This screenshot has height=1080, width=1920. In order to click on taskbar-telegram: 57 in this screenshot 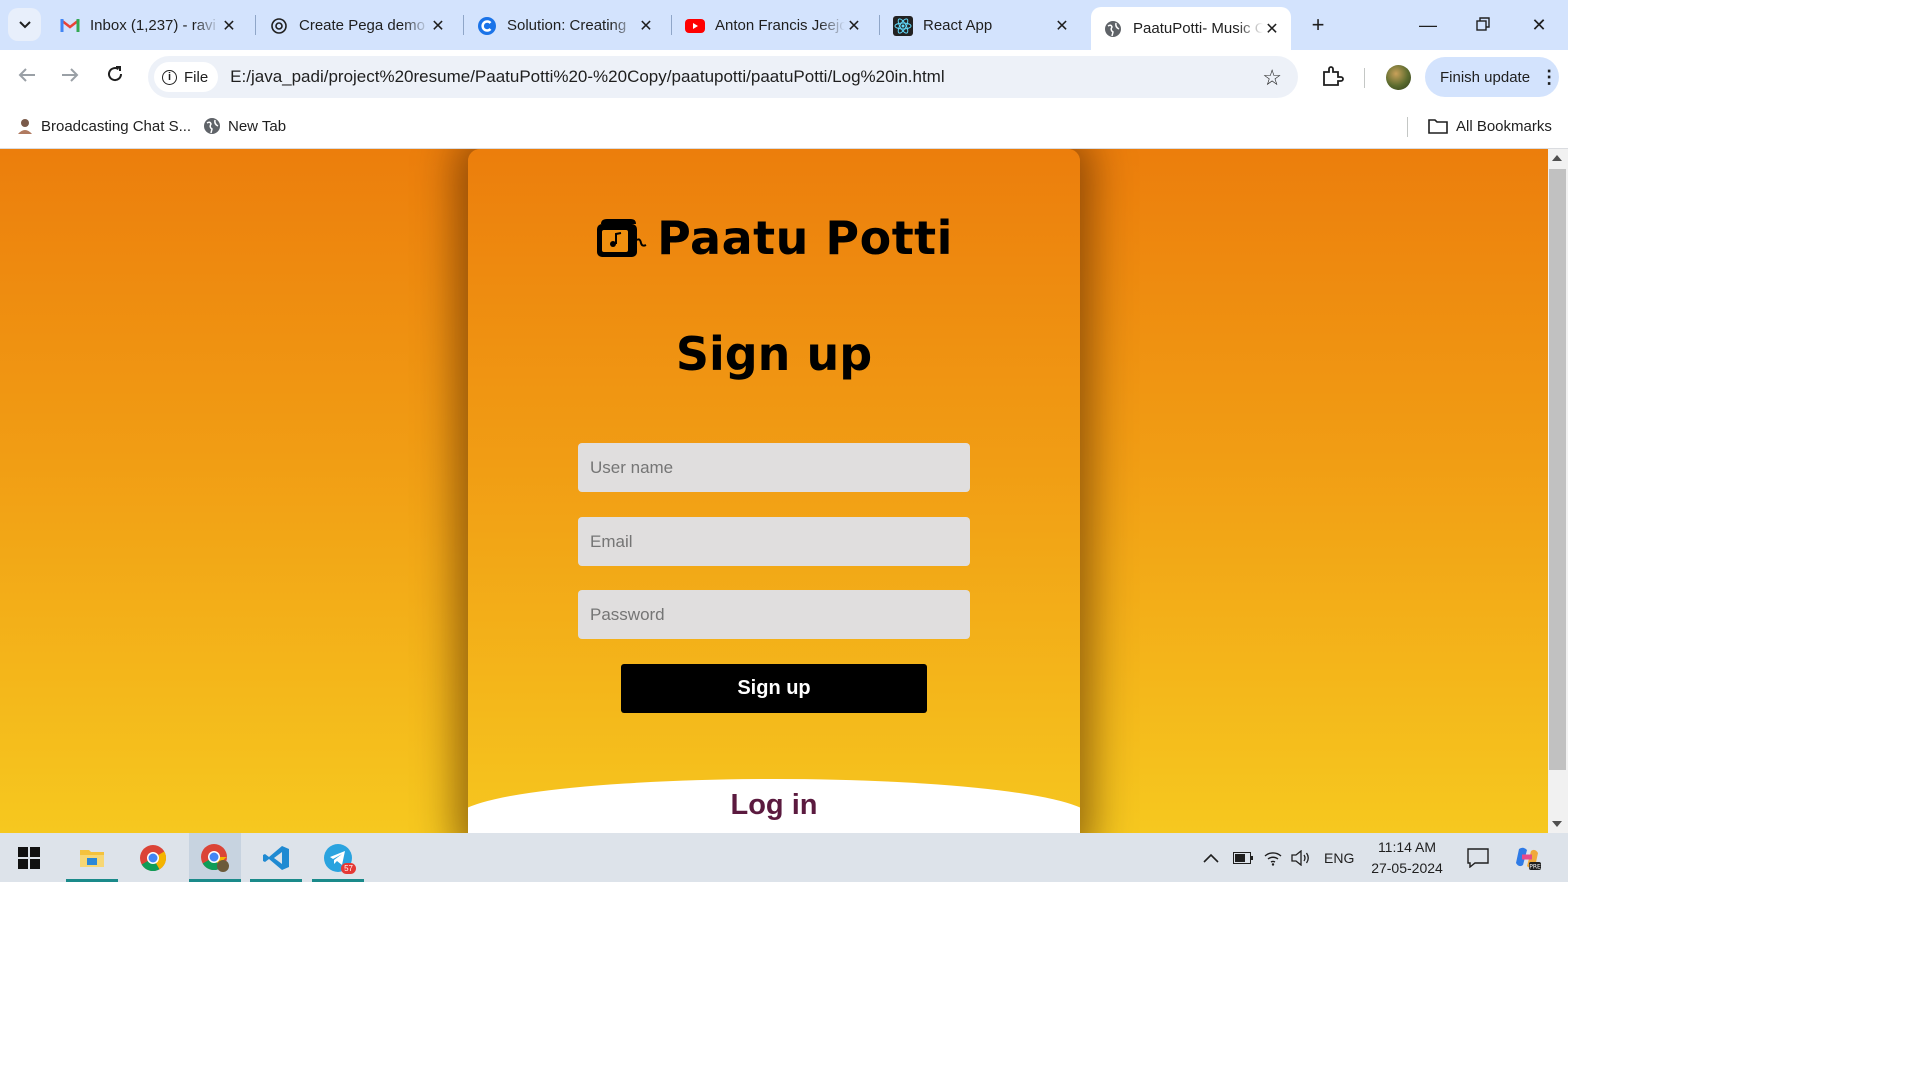, I will do `click(338, 857)`.